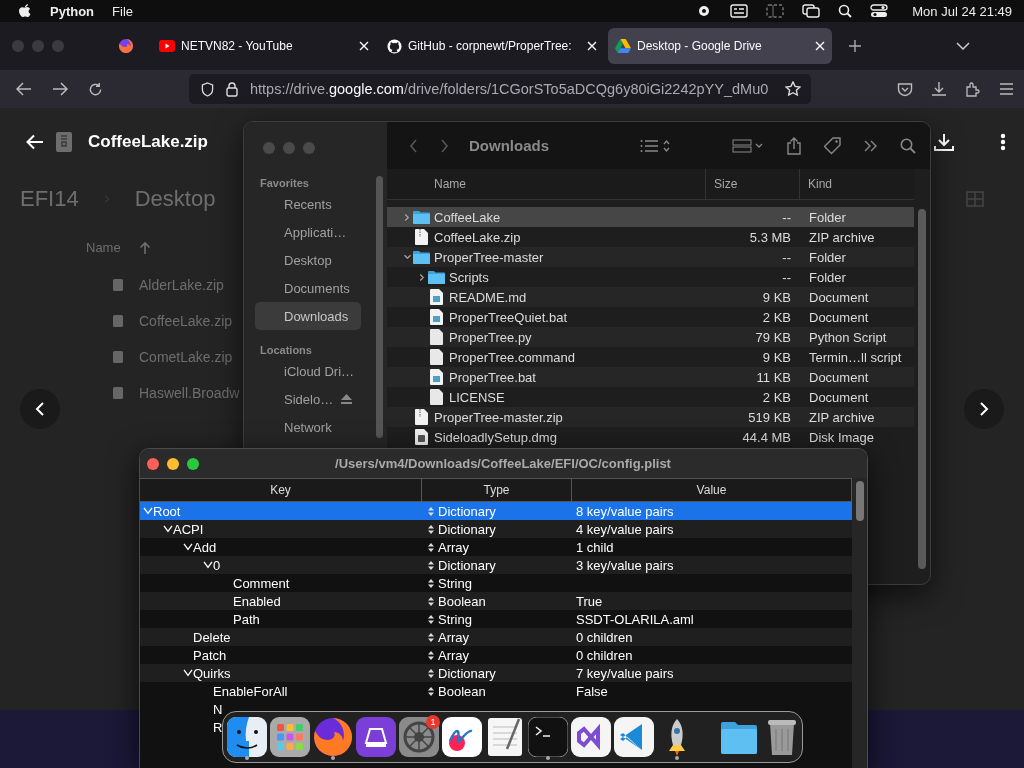  Describe the element at coordinates (347, 399) in the screenshot. I see `eject-icon` at that location.